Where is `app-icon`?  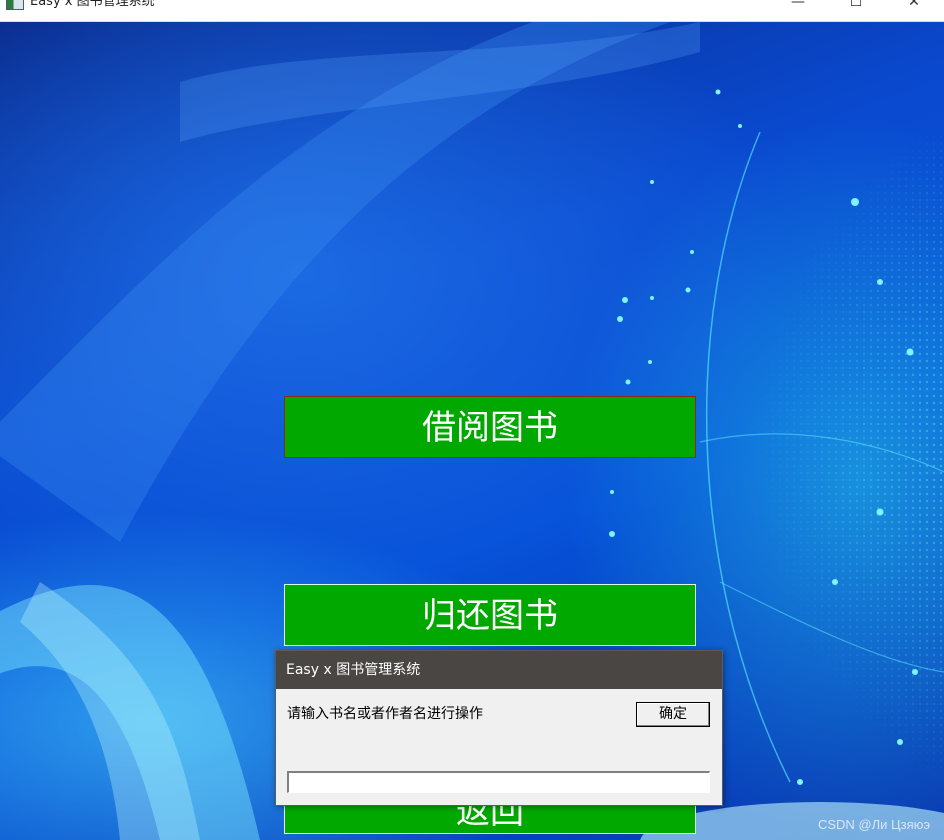 app-icon is located at coordinates (15, 5).